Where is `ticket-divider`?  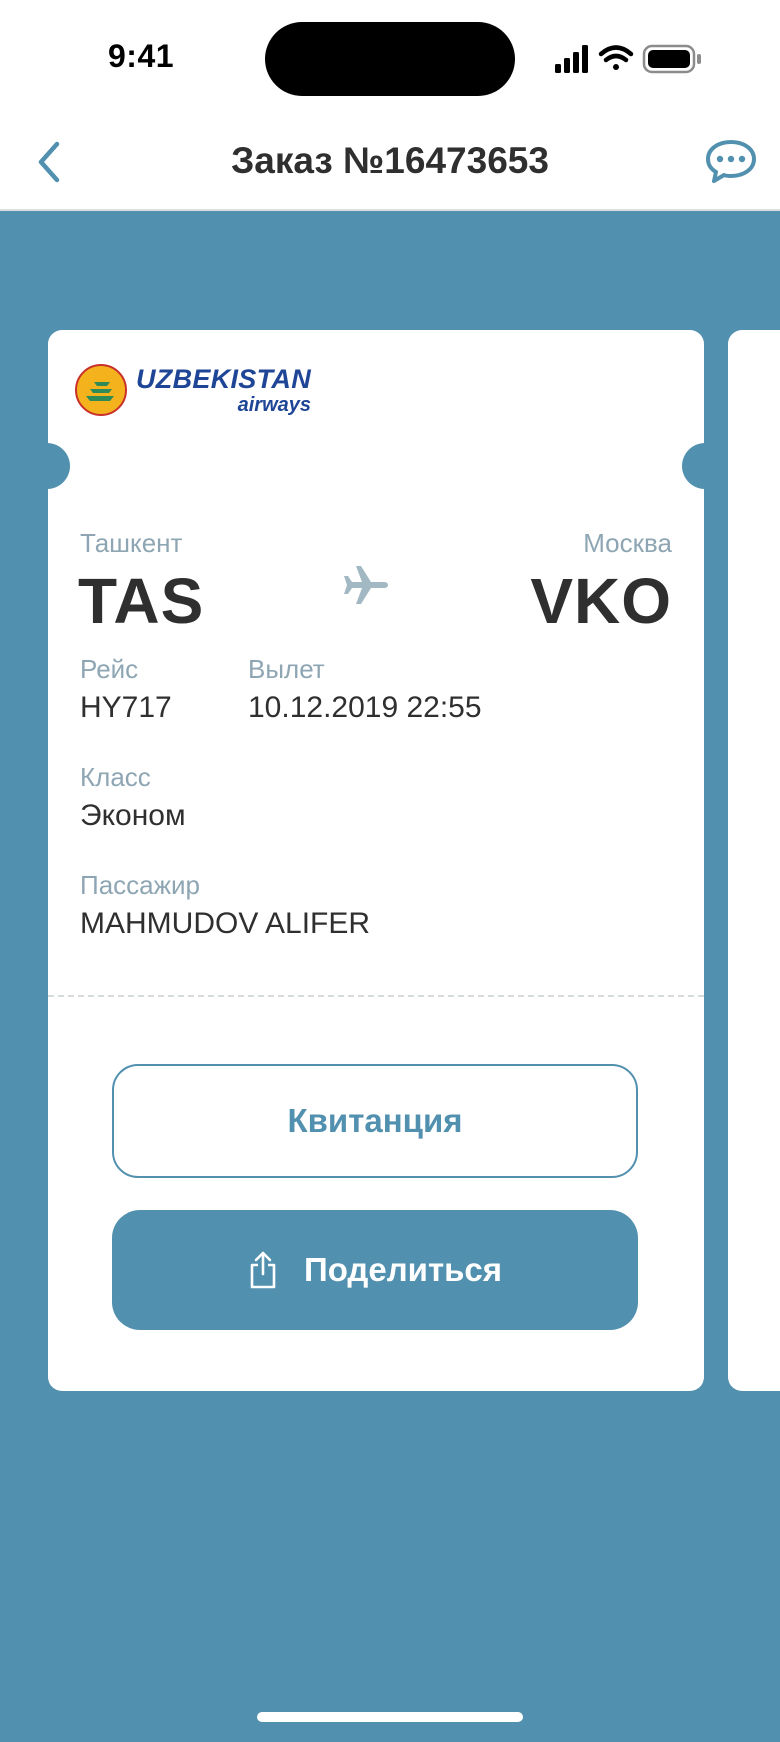
ticket-divider is located at coordinates (376, 996).